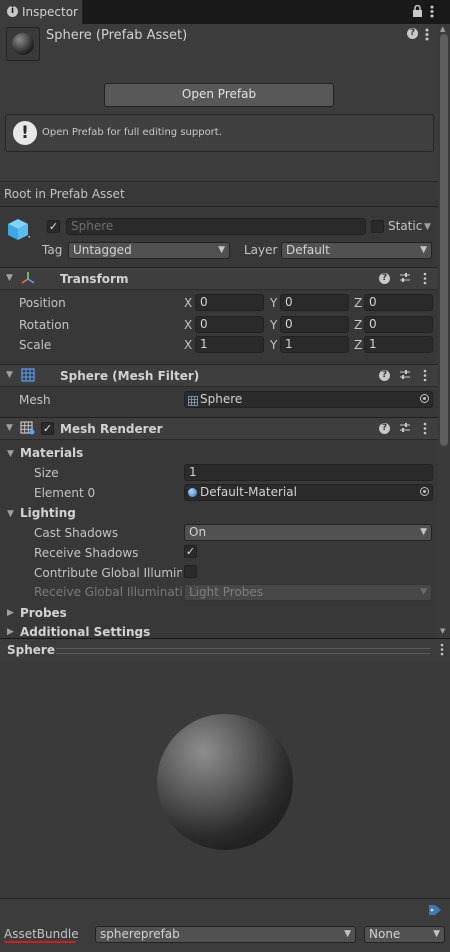  What do you see at coordinates (44, 325) in the screenshot?
I see `rotation-label: Rotation` at bounding box center [44, 325].